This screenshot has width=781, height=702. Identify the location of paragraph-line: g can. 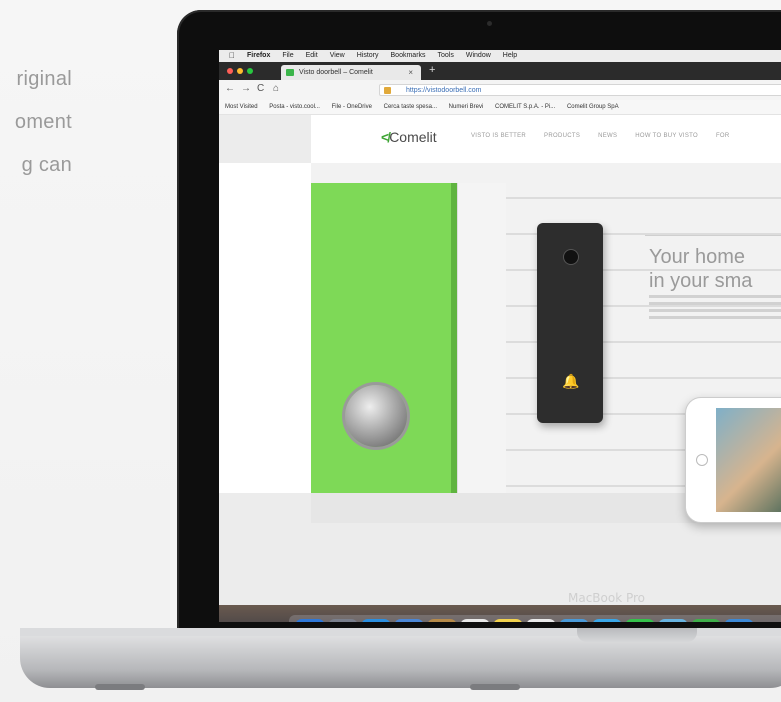
(46, 165).